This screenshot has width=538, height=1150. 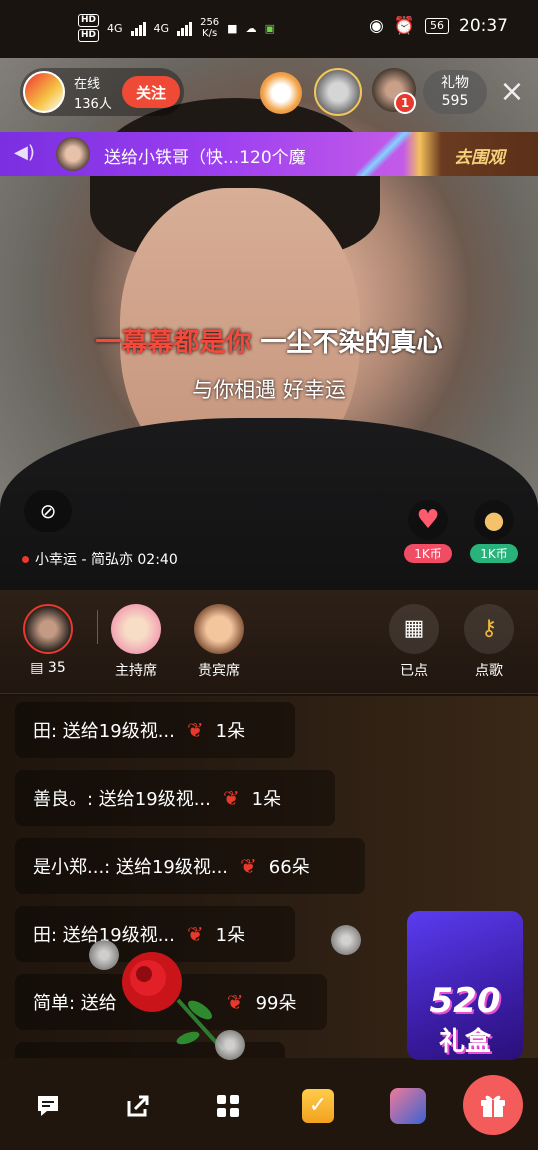 I want to click on speaker-icon: ◀), so click(x=24, y=152).